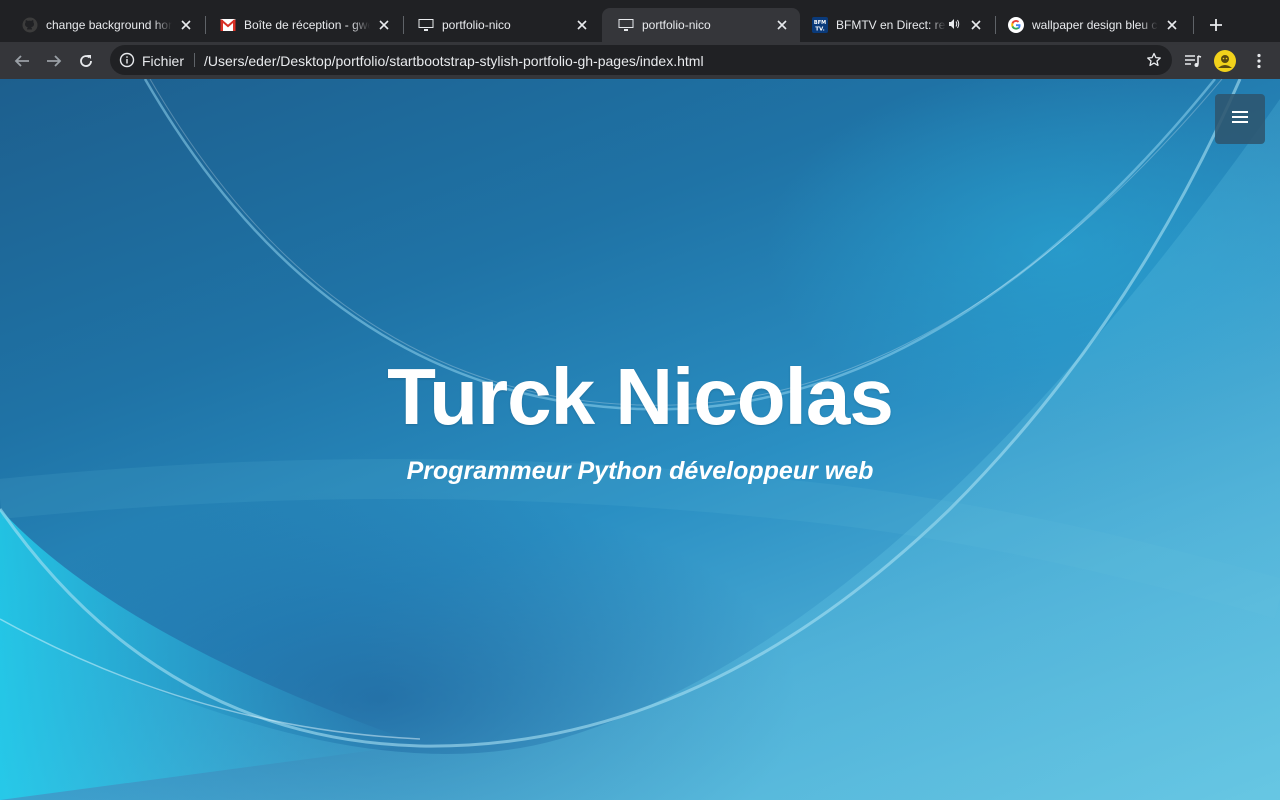 Image resolution: width=1280 pixels, height=800 pixels. What do you see at coordinates (109, 25) in the screenshot?
I see `tab-title: change background hom` at bounding box center [109, 25].